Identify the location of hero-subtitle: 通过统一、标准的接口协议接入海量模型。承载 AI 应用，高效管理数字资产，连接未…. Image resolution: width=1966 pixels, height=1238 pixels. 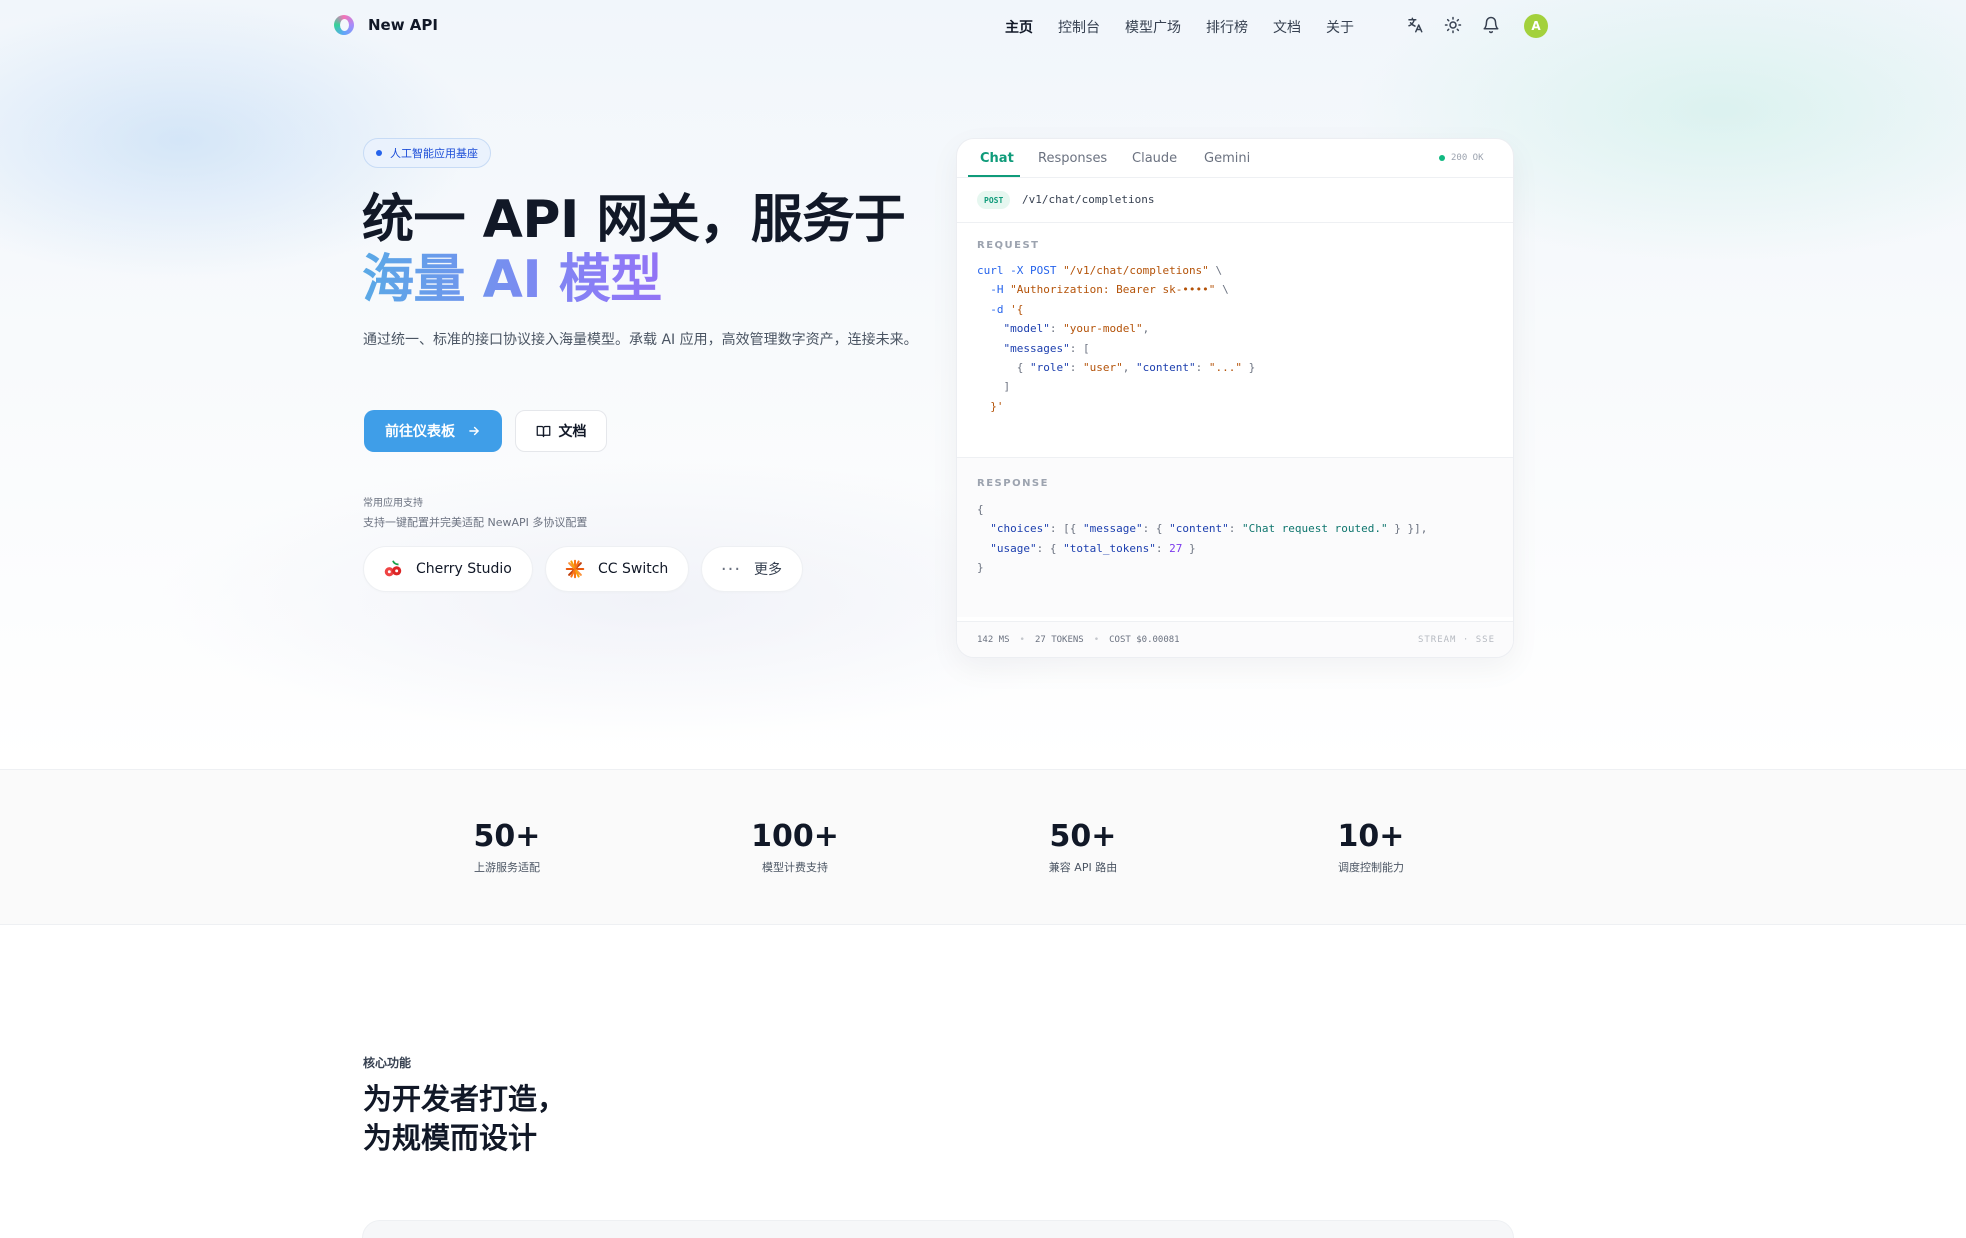
(640, 340).